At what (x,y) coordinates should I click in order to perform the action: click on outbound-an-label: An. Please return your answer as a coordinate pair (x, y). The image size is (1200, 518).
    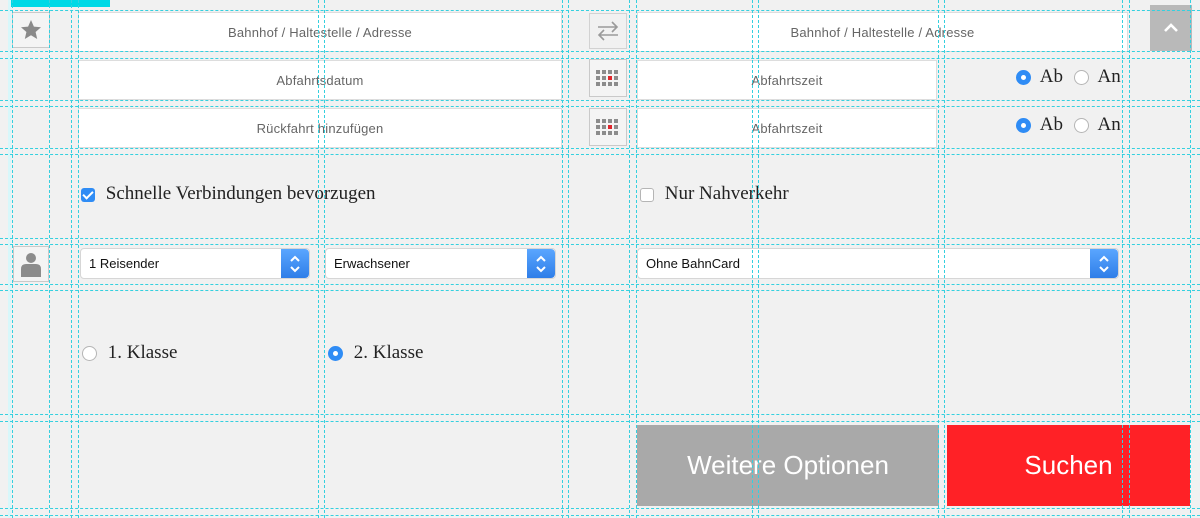
    Looking at the image, I should click on (1109, 76).